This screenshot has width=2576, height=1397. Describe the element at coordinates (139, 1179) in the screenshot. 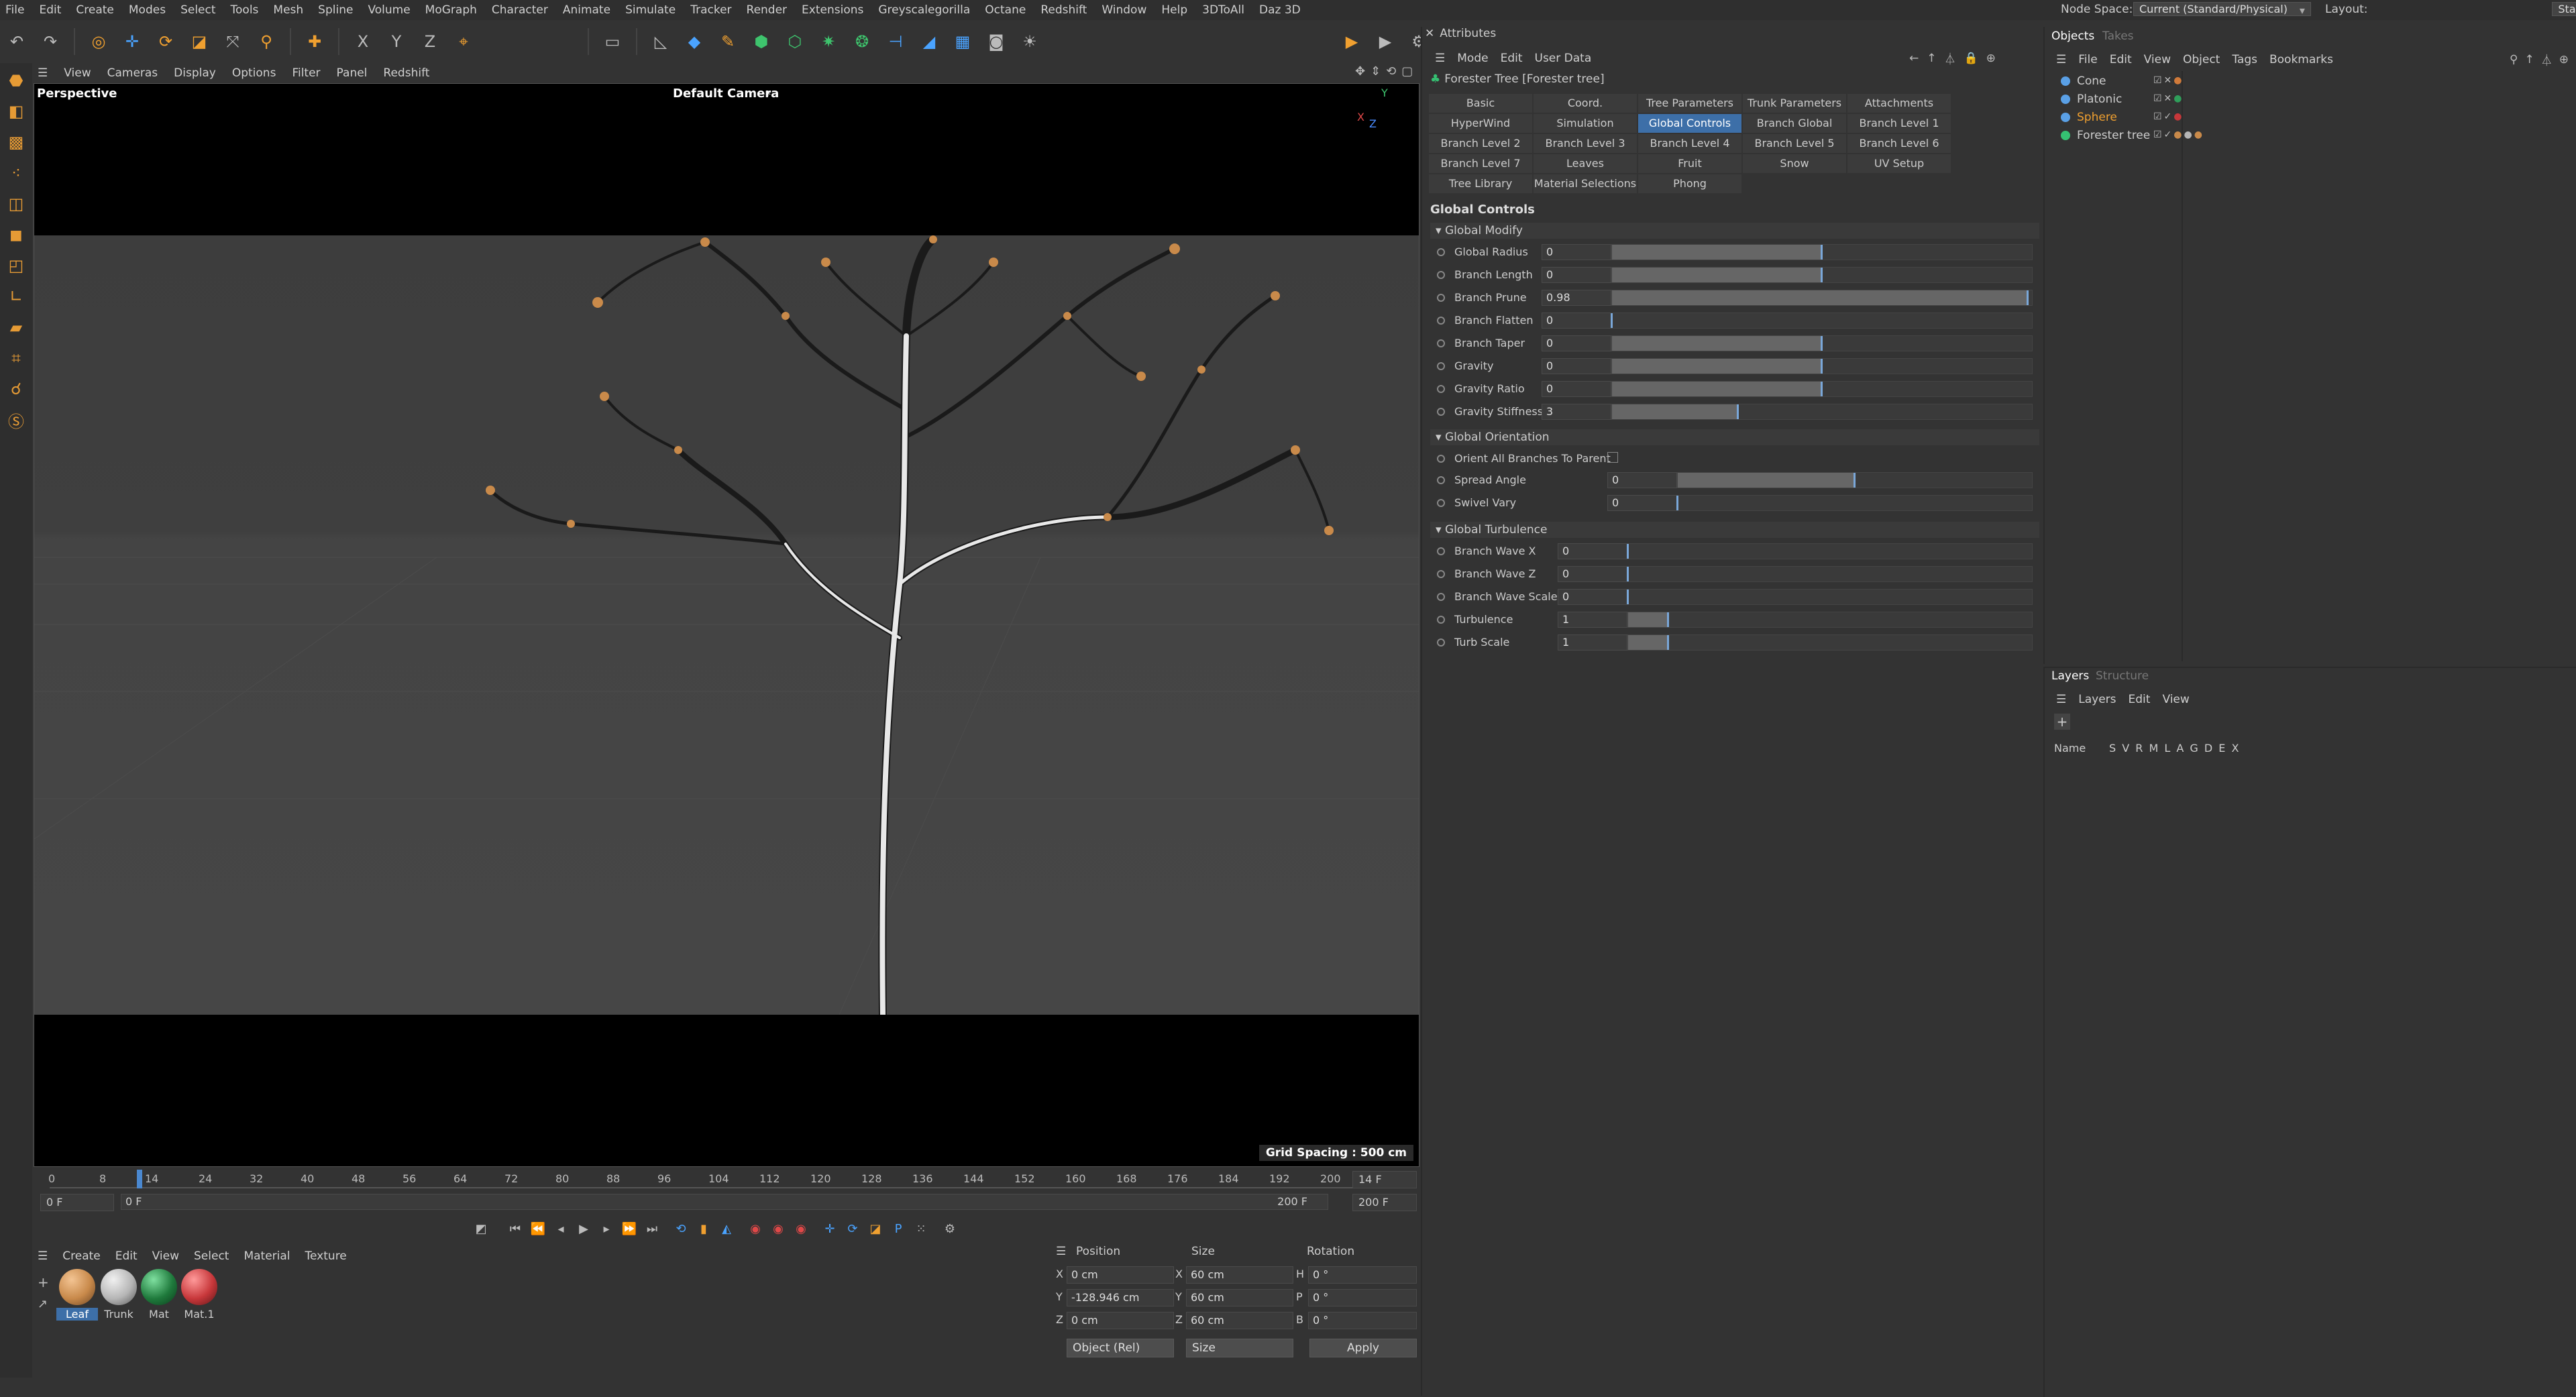

I see `playhead` at that location.